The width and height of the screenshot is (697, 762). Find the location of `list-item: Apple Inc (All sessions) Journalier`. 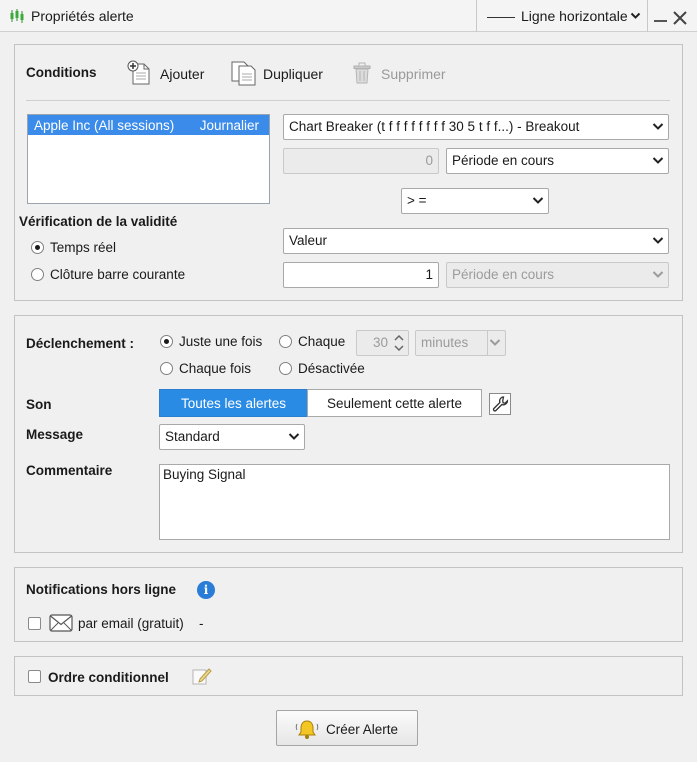

list-item: Apple Inc (All sessions) Journalier is located at coordinates (148, 125).